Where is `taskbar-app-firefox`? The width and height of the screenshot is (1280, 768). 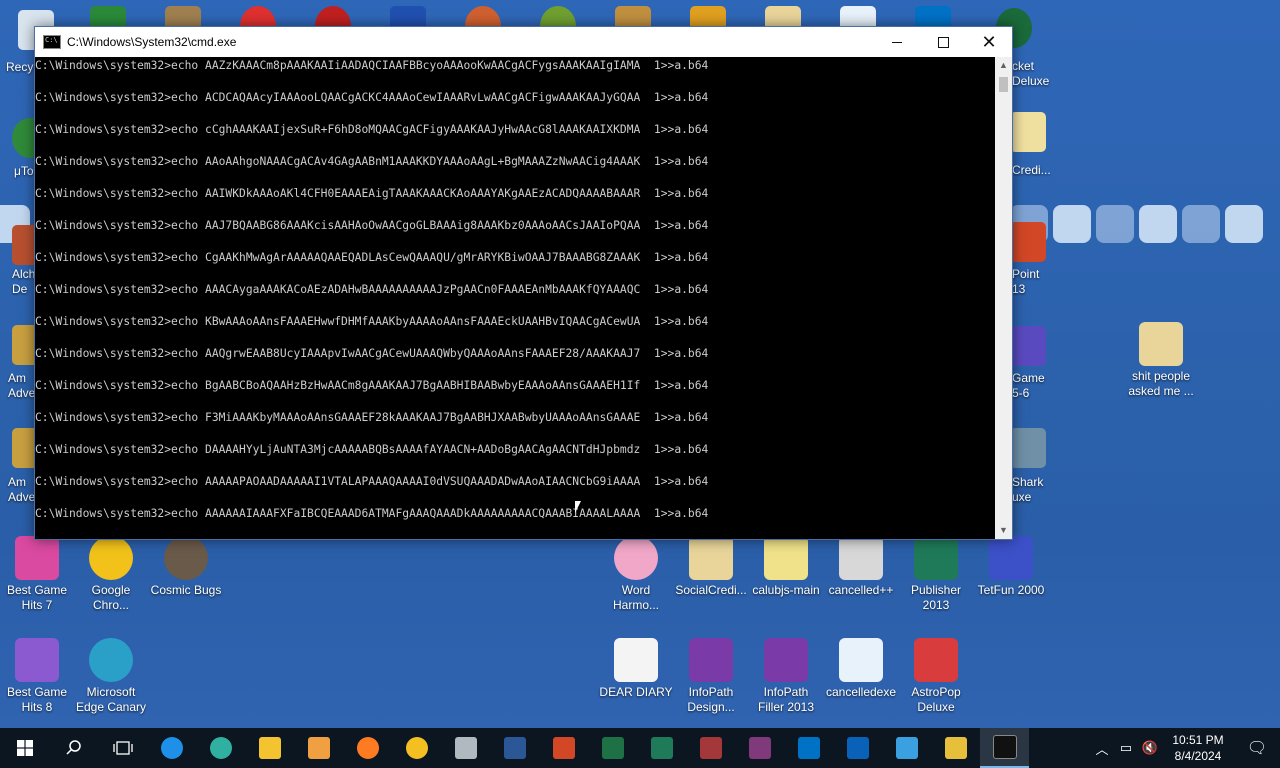
taskbar-app-firefox is located at coordinates (367, 748).